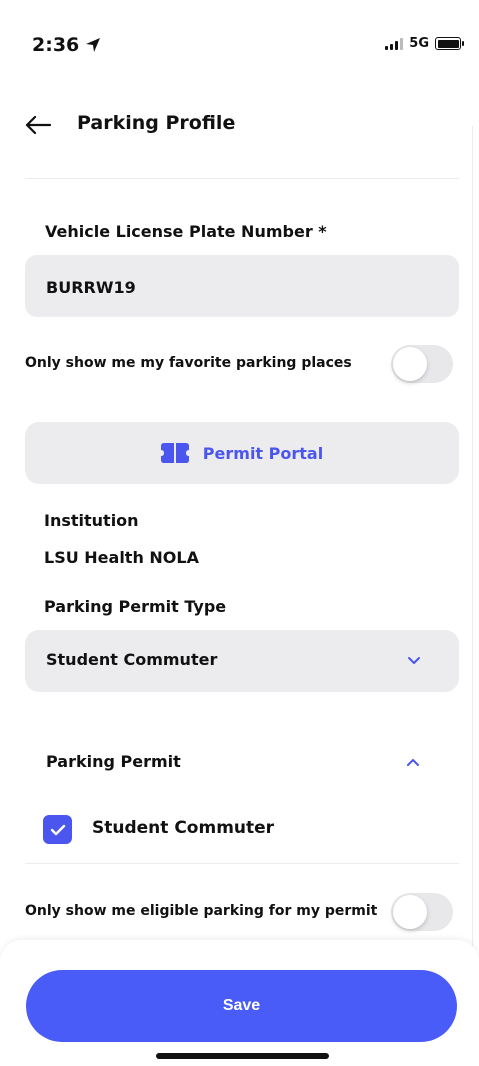 This screenshot has height=1066, width=479. Describe the element at coordinates (135, 606) in the screenshot. I see `permit-type-label: Parking Permit Type` at that location.